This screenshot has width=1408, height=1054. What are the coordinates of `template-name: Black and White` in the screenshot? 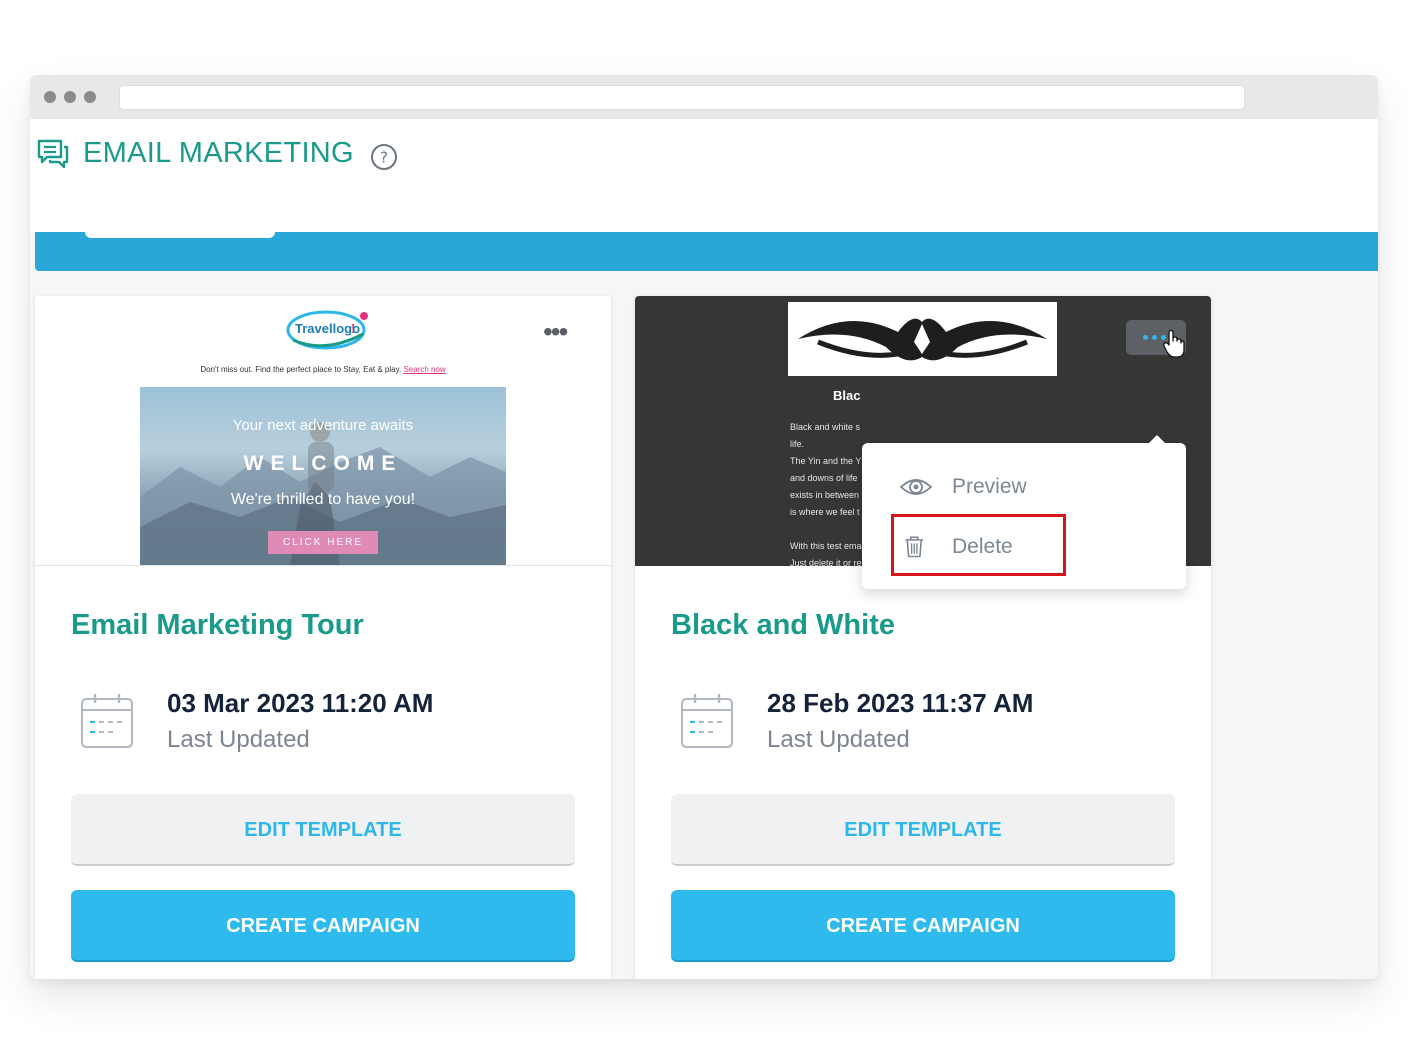 It's located at (783, 625).